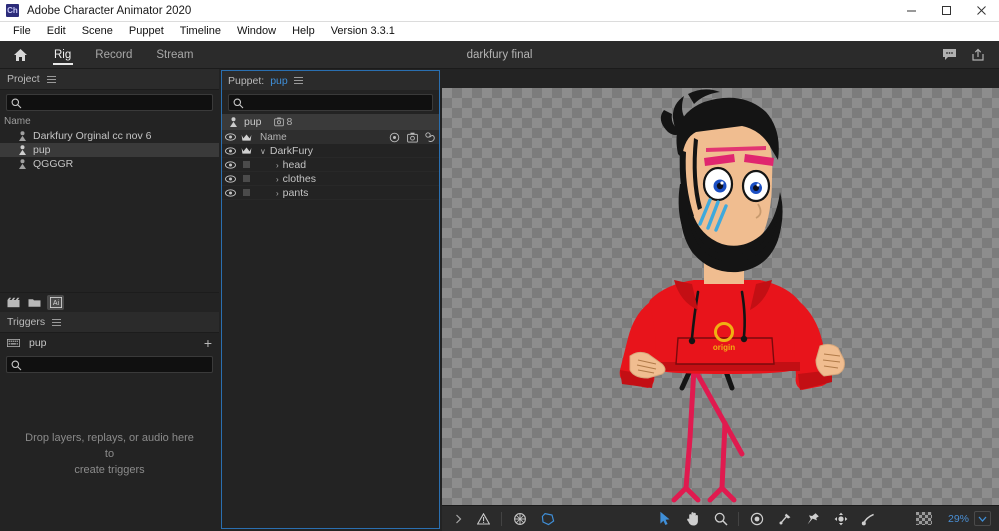 The width and height of the screenshot is (999, 531). Describe the element at coordinates (246, 80) in the screenshot. I see `puppet-panel-title: Puppet:` at that location.